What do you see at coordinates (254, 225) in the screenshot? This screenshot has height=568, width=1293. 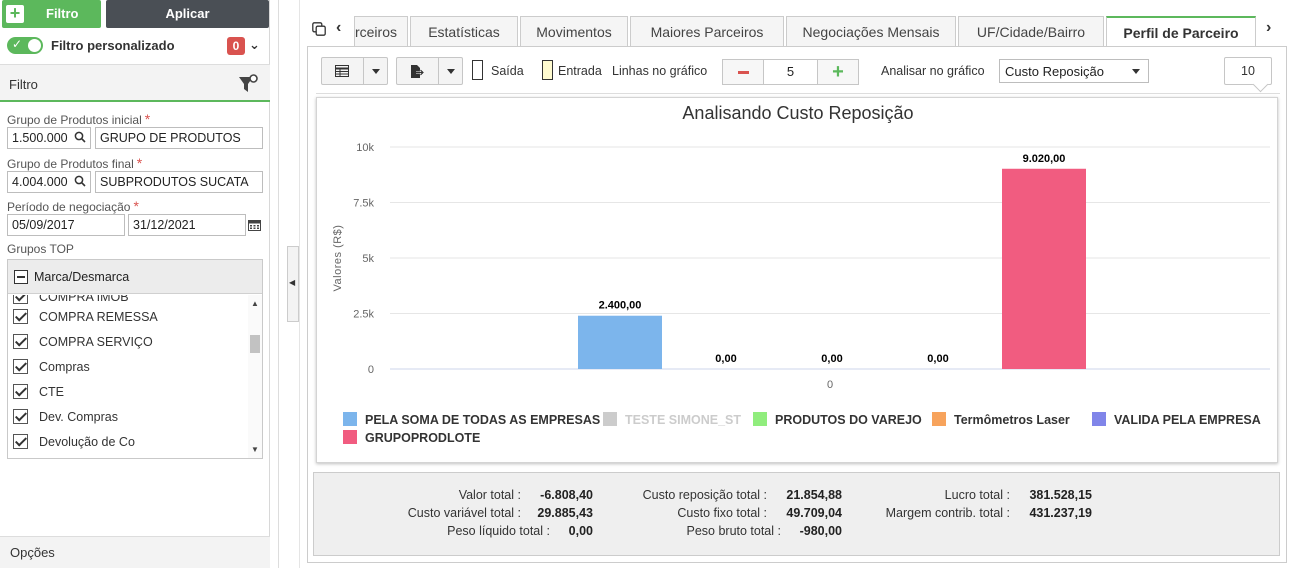 I see `calendar-icon` at bounding box center [254, 225].